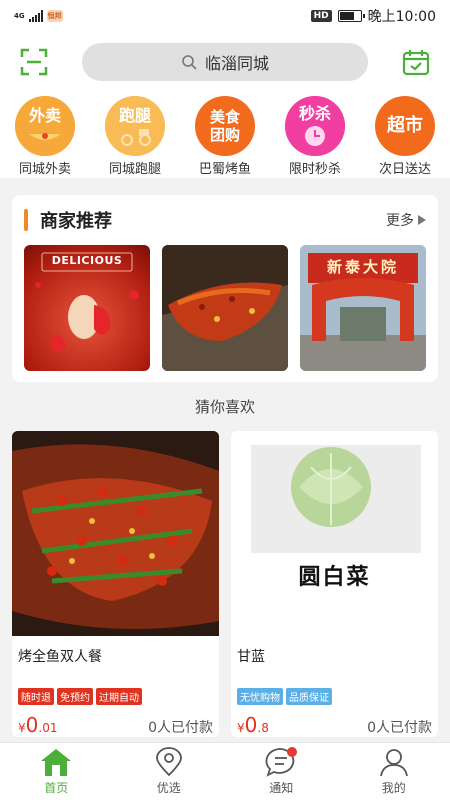 The width and height of the screenshot is (450, 800). I want to click on calendar-icon, so click(416, 63).